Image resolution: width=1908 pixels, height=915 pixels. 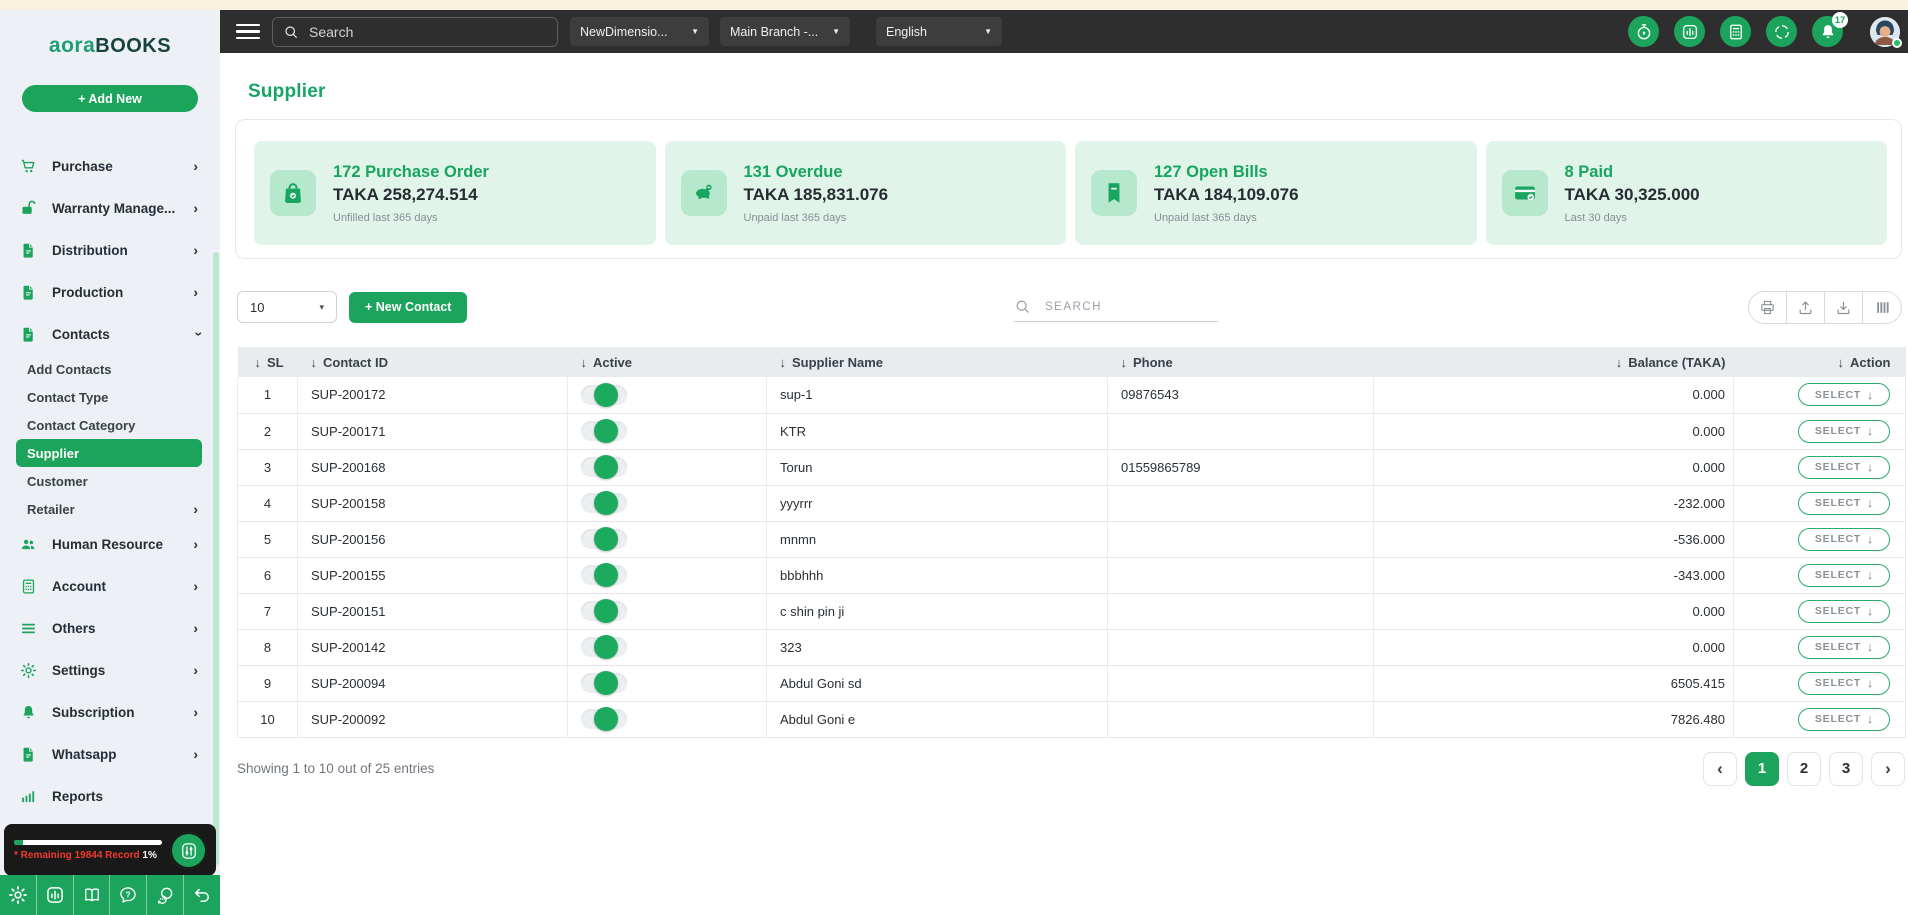 I want to click on table-search, so click(x=1116, y=307).